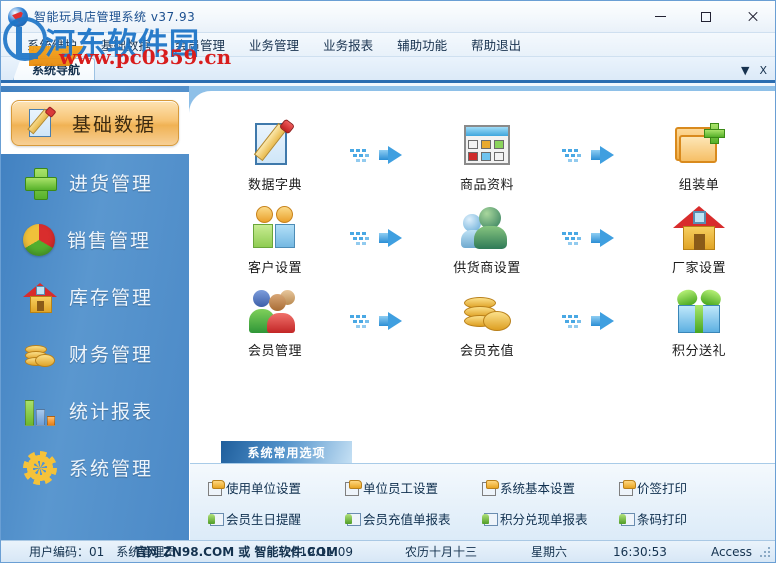  I want to click on pie-chart-icon, so click(39, 240).